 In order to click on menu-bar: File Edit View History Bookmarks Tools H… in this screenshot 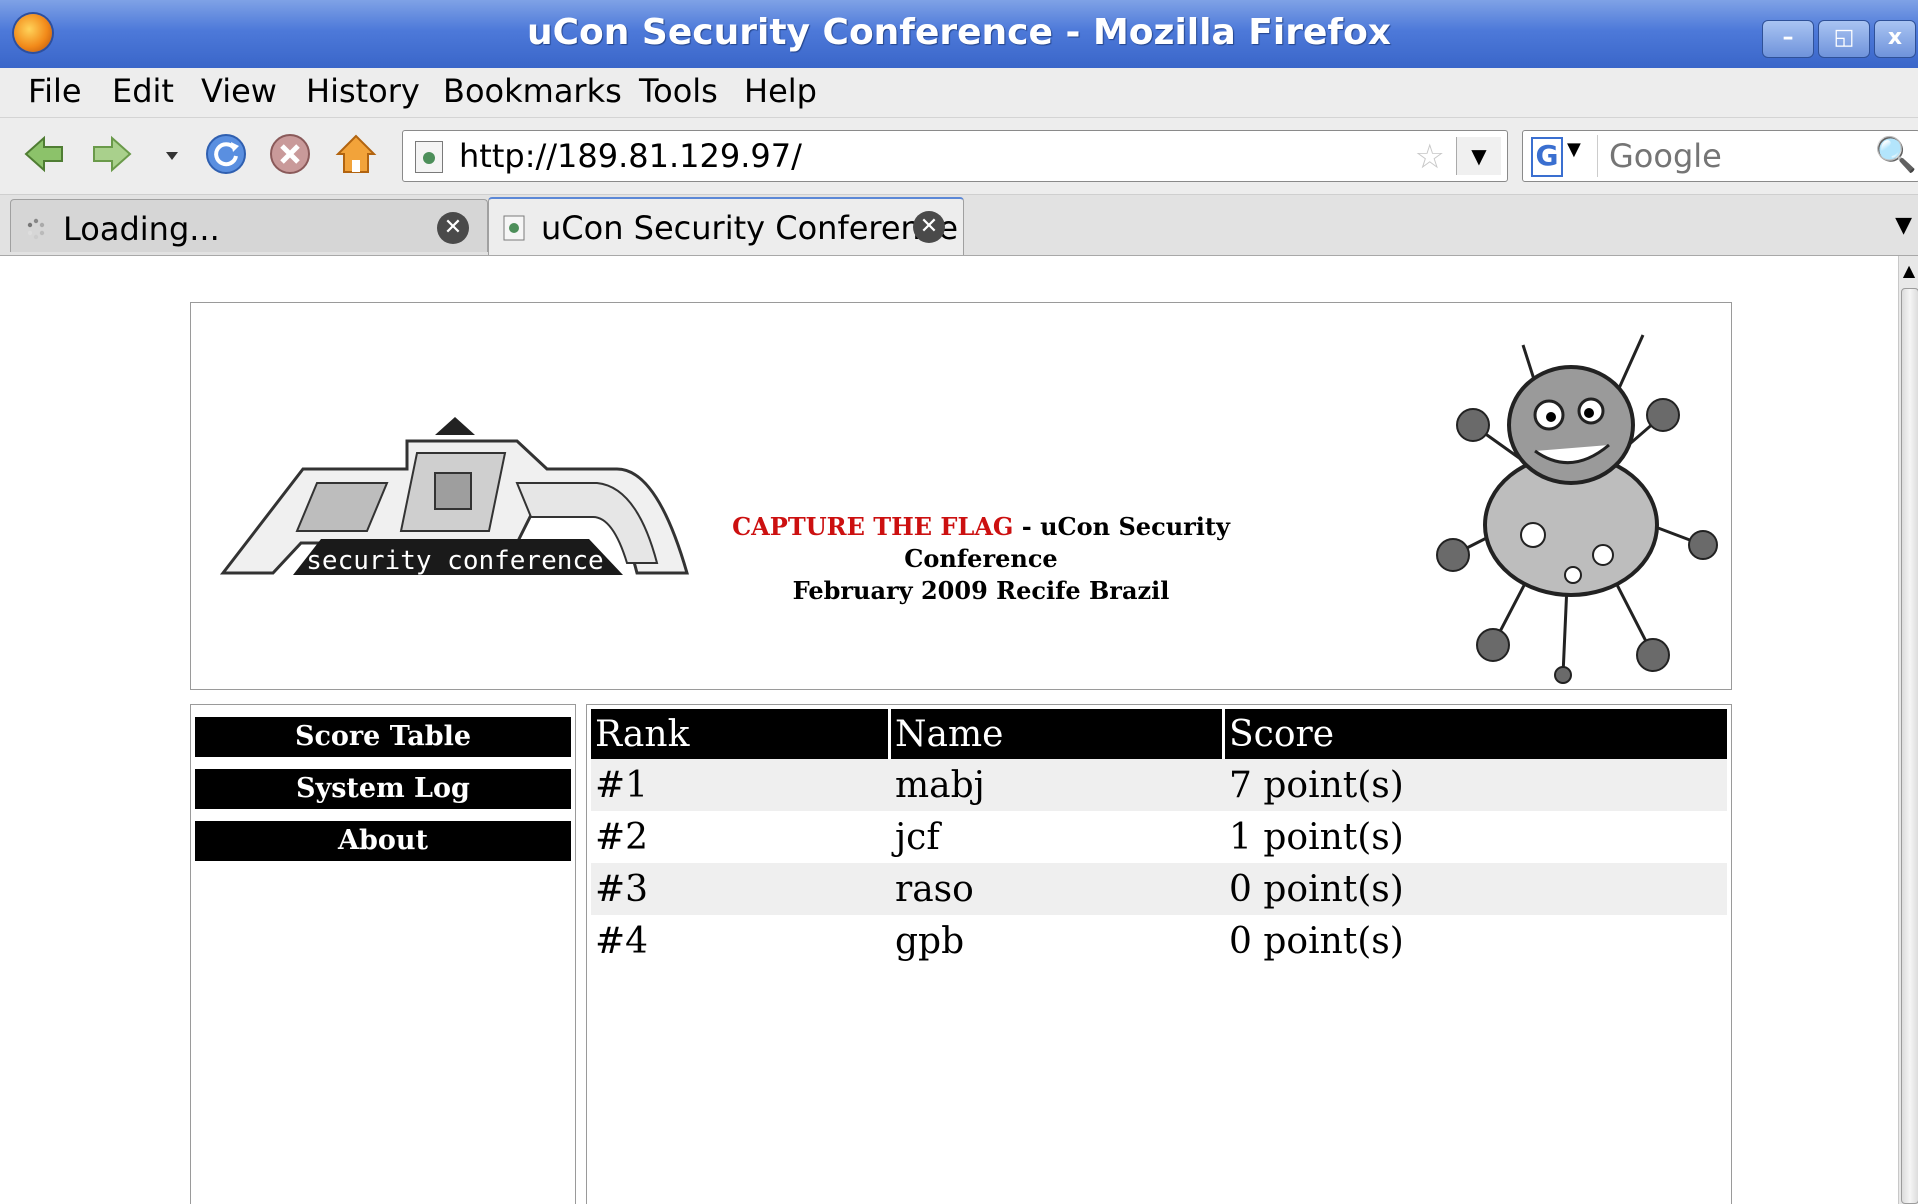, I will do `click(959, 93)`.